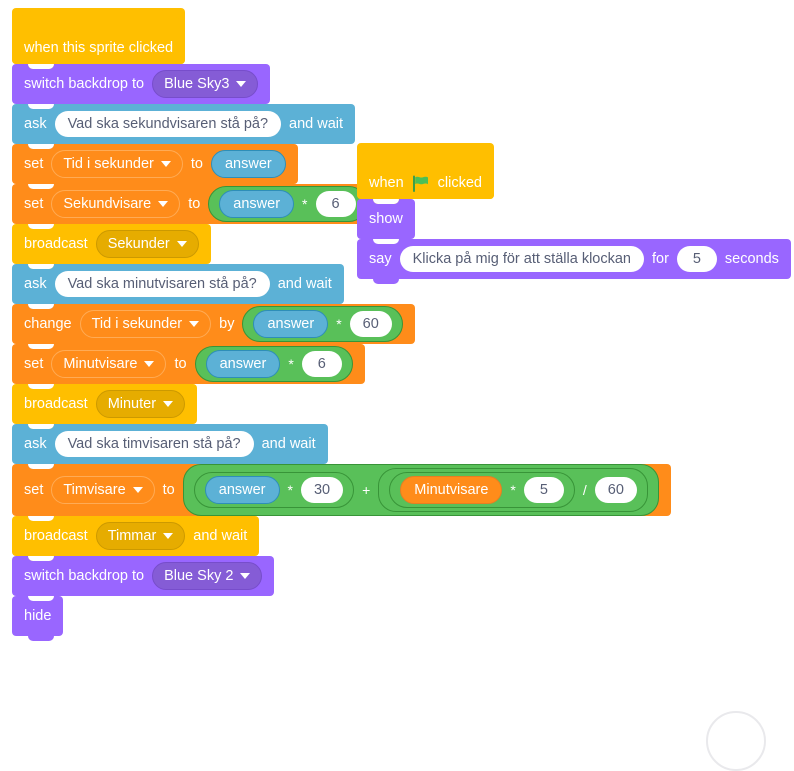 The image size is (794, 771). I want to click on switch-backdrop-block-1: switch backdrop to Blue Sky3, so click(141, 86).